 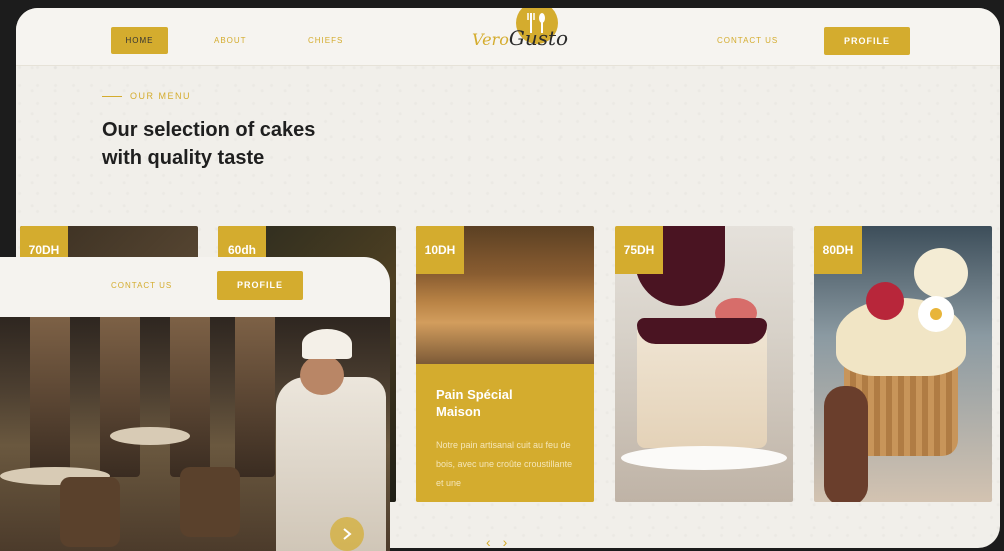 I want to click on nav-home-button: HOME, so click(x=139, y=40).